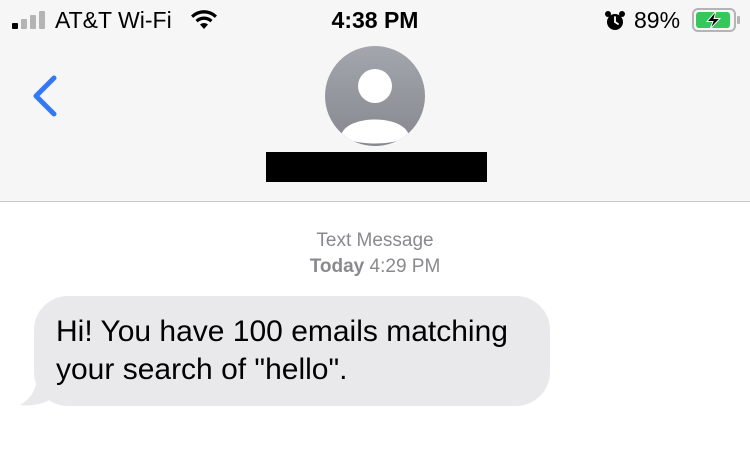 This screenshot has width=750, height=471. I want to click on battery-charging-icon, so click(716, 20).